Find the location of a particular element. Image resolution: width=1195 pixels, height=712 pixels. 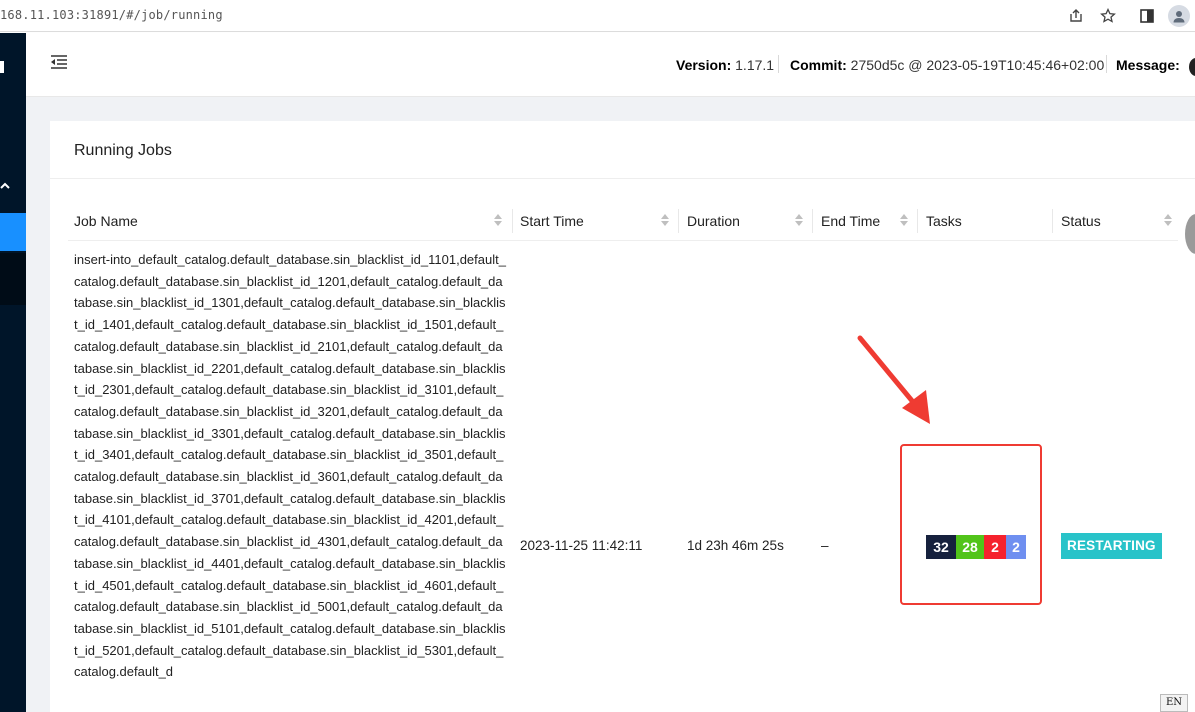

version-value: 1.17.1 is located at coordinates (755, 65).